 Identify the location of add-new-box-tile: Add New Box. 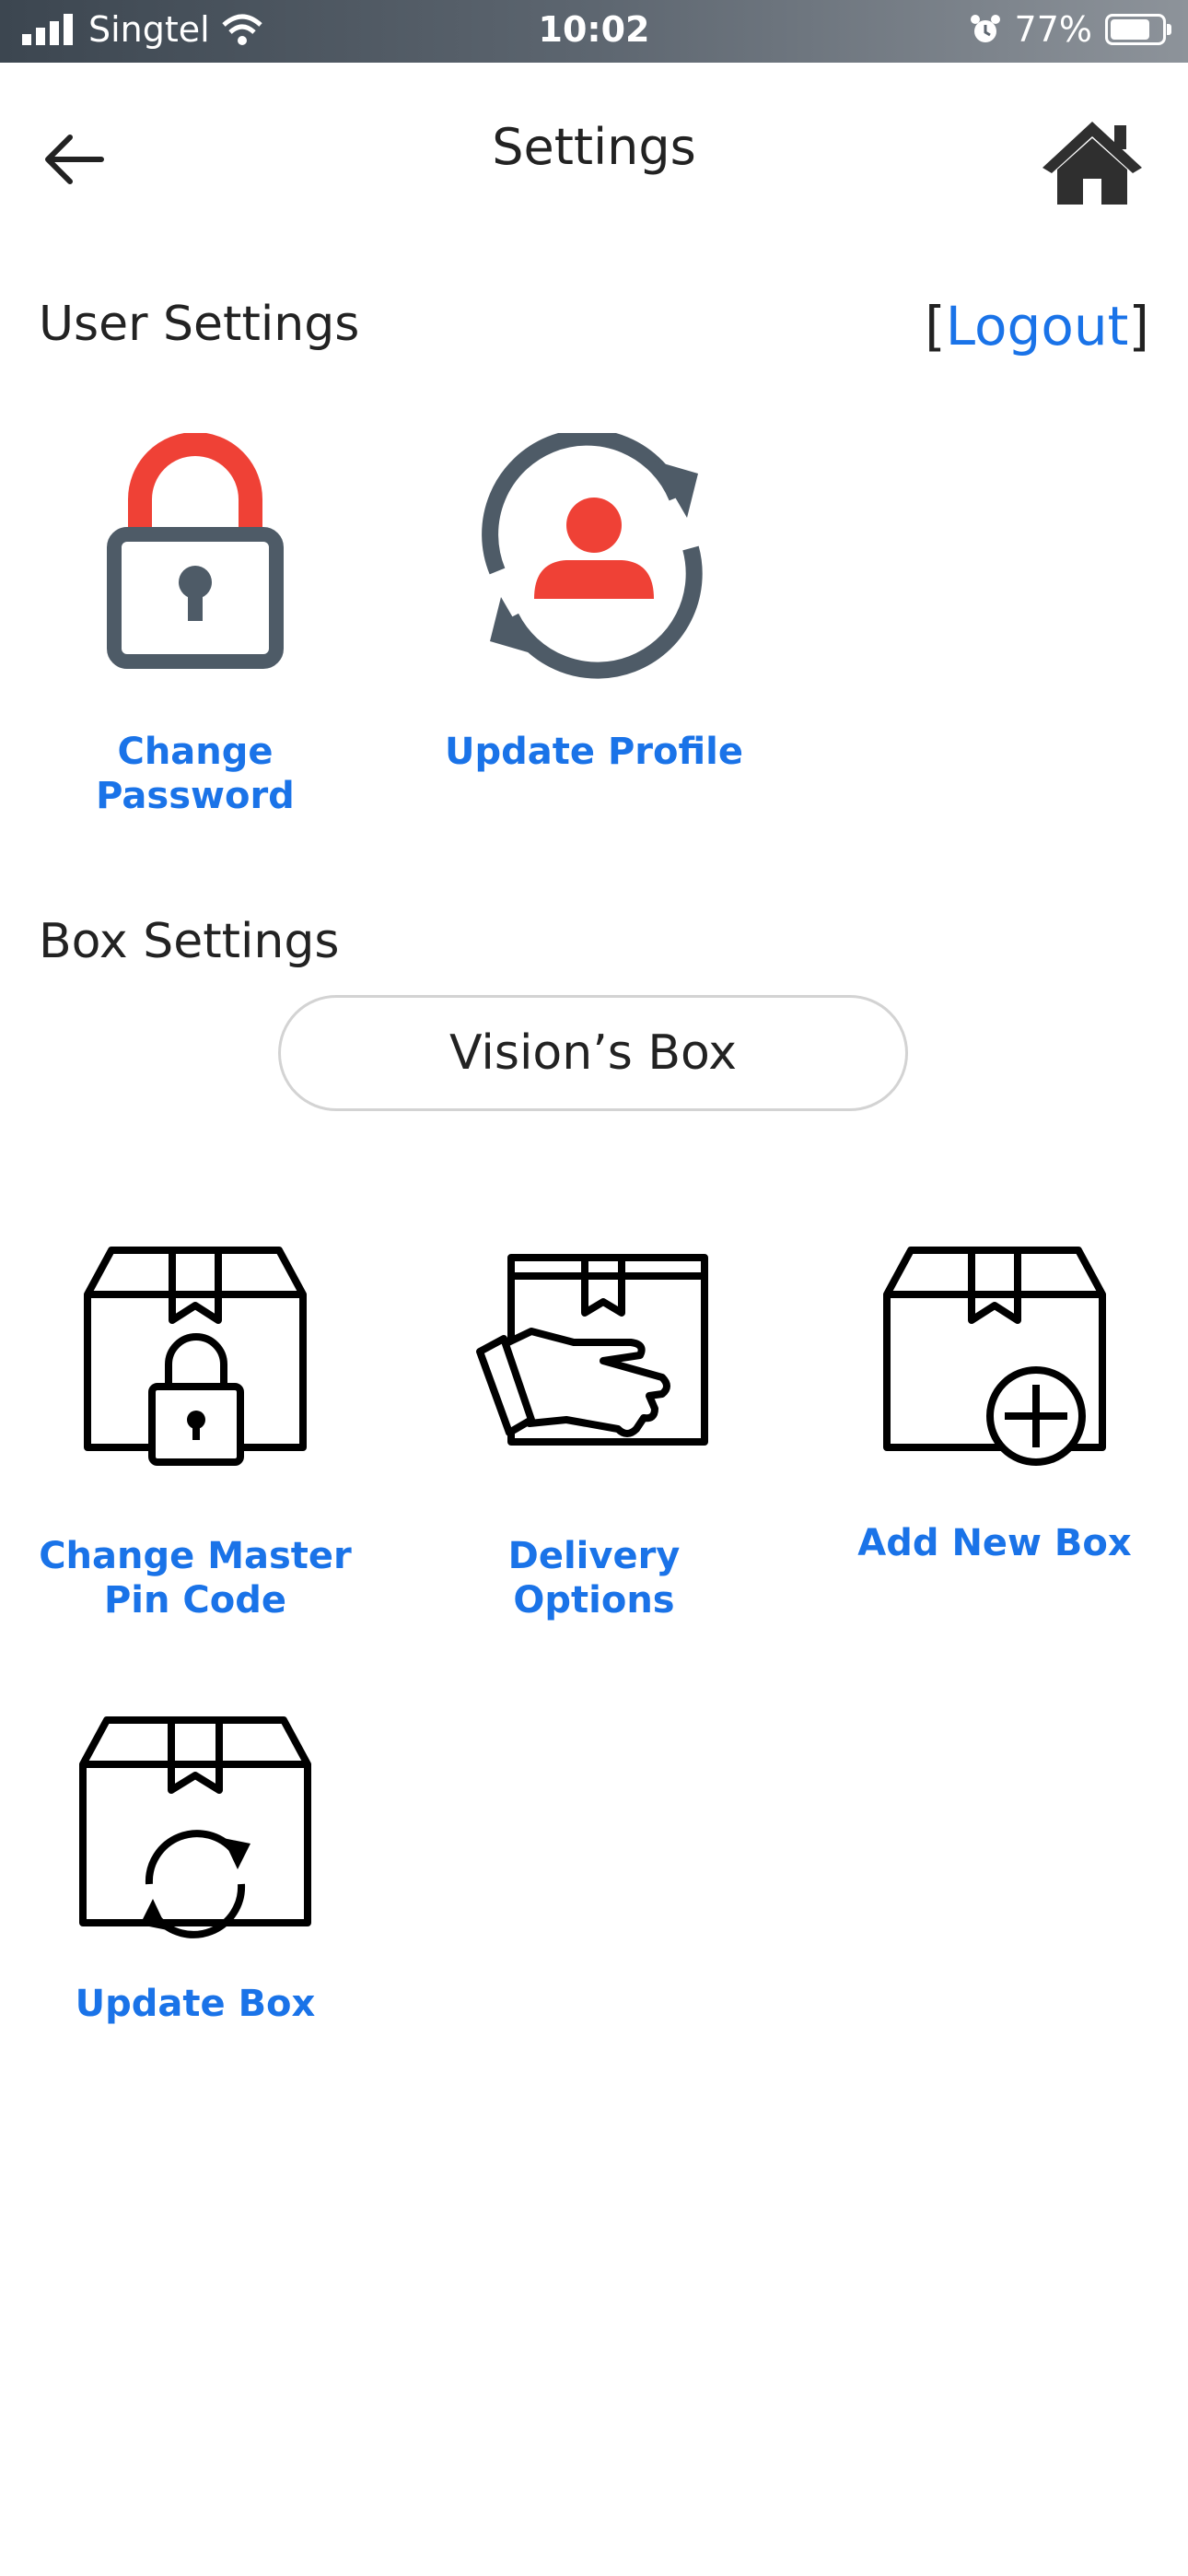
(995, 1402).